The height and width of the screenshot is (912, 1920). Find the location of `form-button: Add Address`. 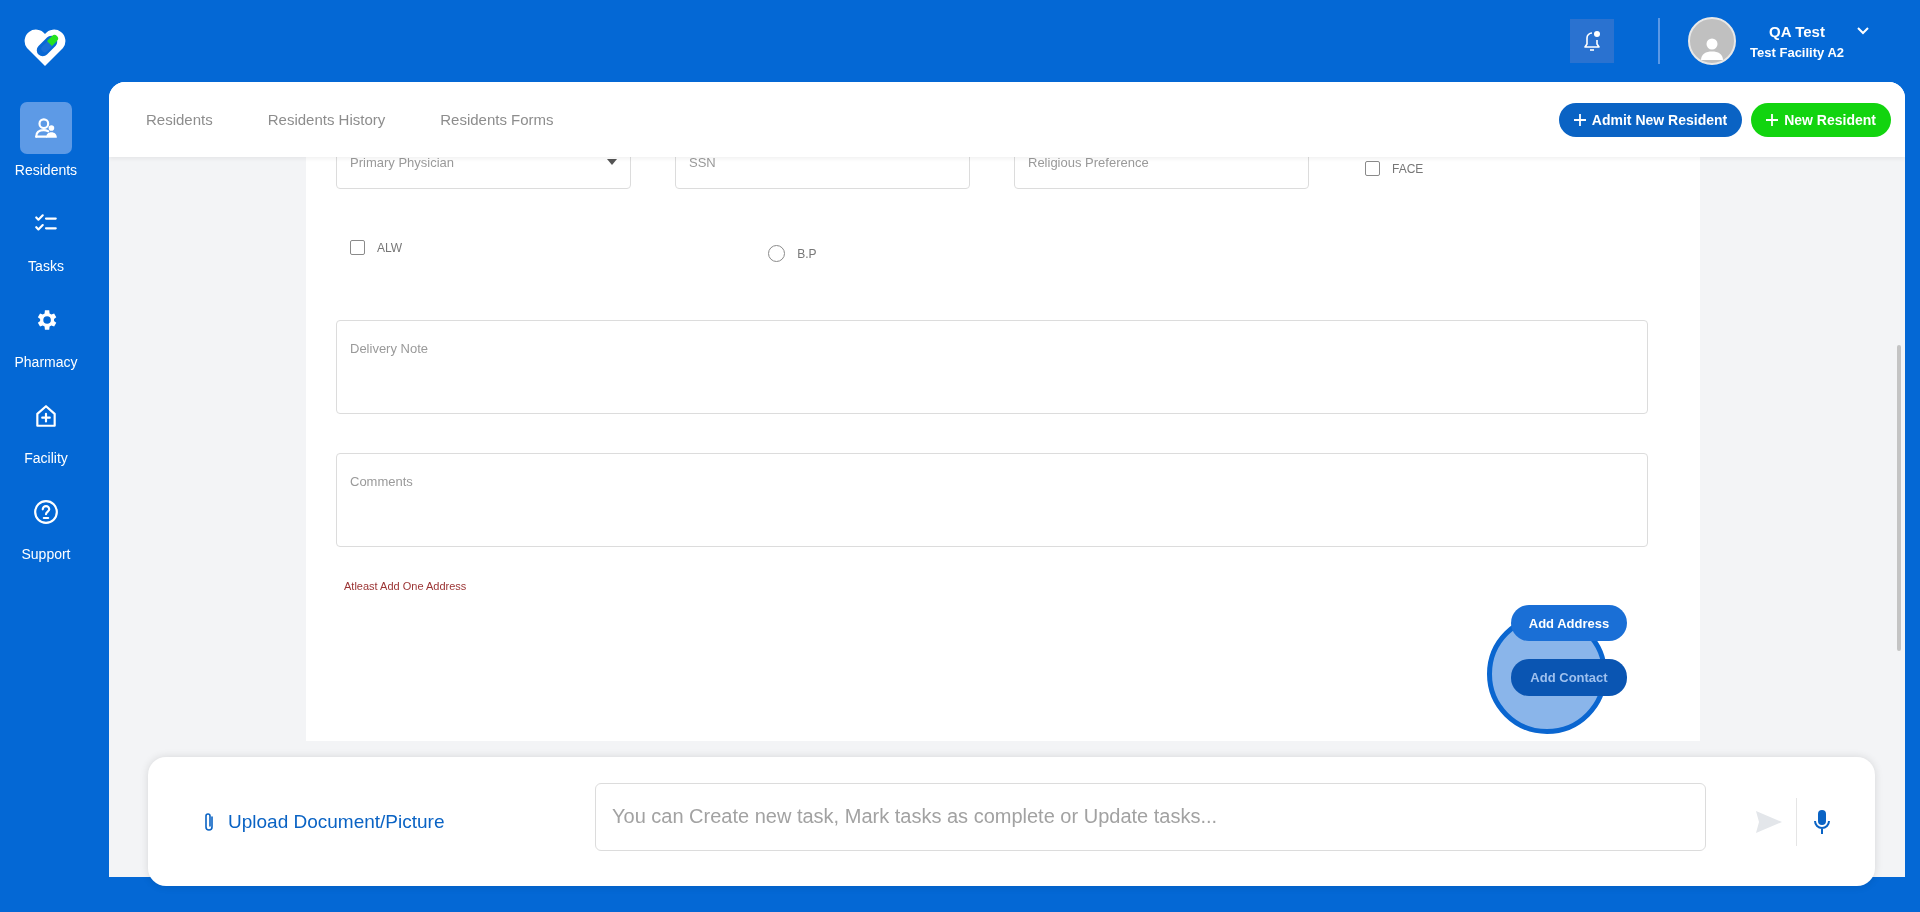

form-button: Add Address is located at coordinates (1569, 623).